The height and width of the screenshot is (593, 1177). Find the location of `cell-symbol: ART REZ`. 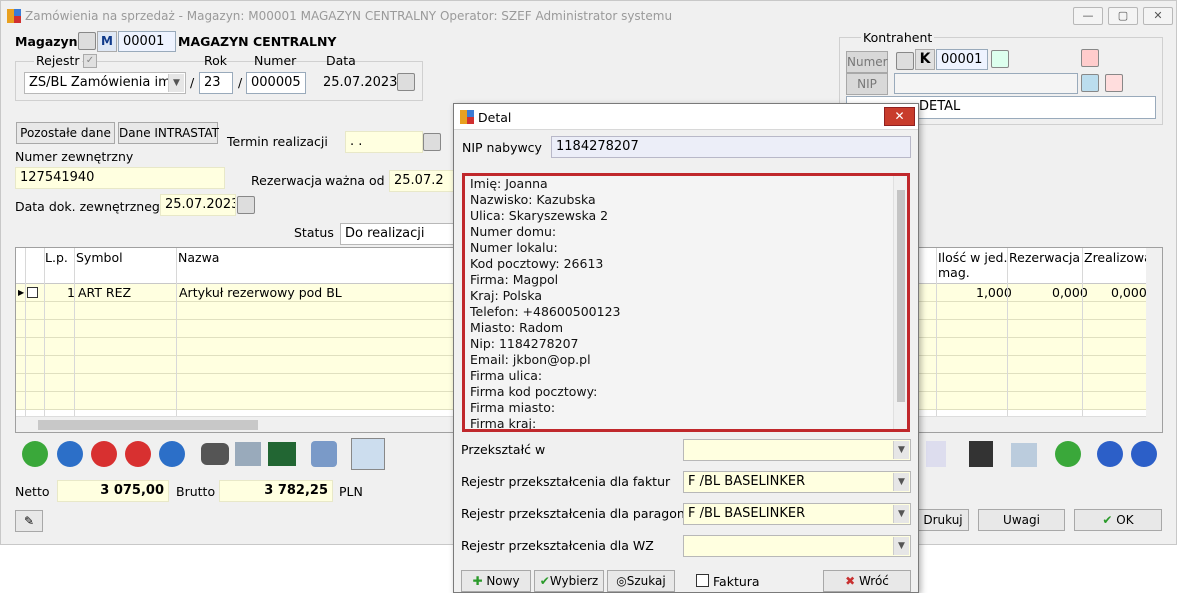

cell-symbol: ART REZ is located at coordinates (105, 292).